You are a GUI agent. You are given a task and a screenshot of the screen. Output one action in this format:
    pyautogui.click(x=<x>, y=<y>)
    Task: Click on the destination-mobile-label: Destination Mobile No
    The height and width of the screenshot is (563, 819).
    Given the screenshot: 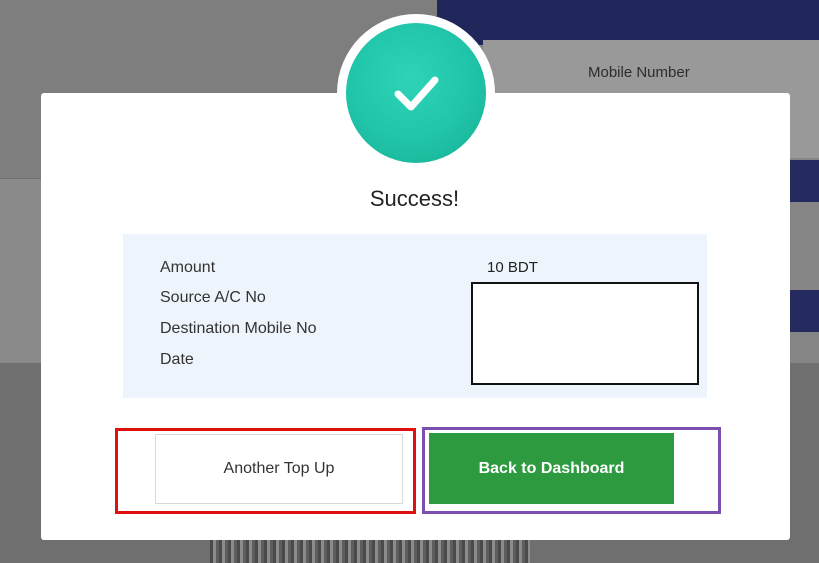 What is the action you would take?
    pyautogui.click(x=238, y=328)
    